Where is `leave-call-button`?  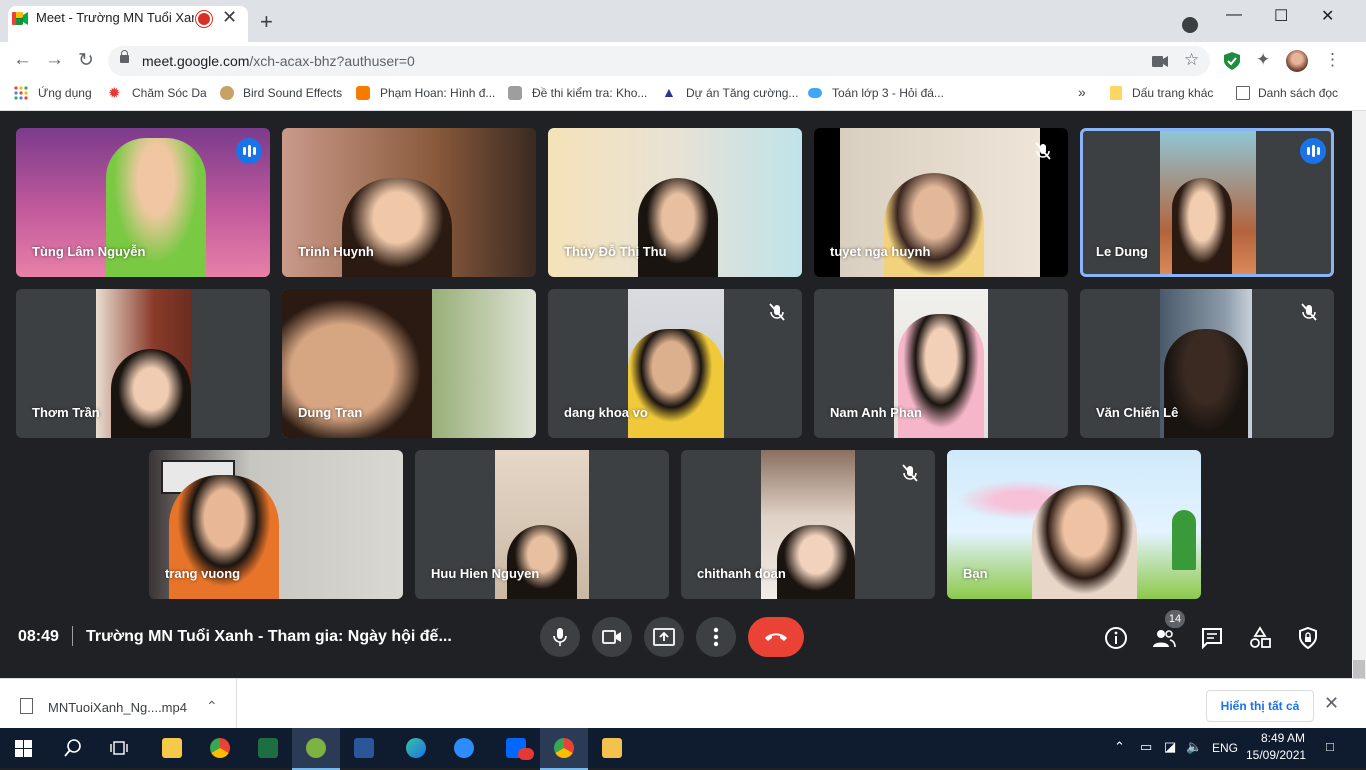
leave-call-button is located at coordinates (776, 637).